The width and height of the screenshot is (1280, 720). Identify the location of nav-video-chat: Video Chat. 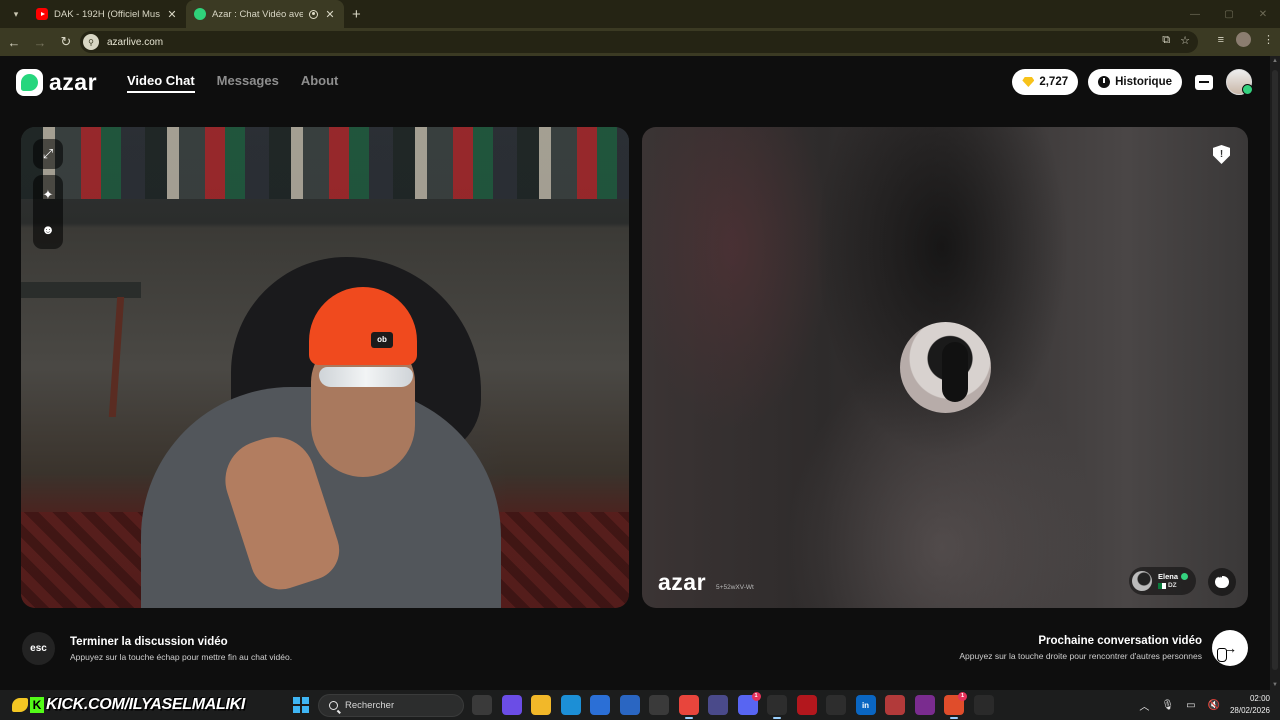
(161, 83).